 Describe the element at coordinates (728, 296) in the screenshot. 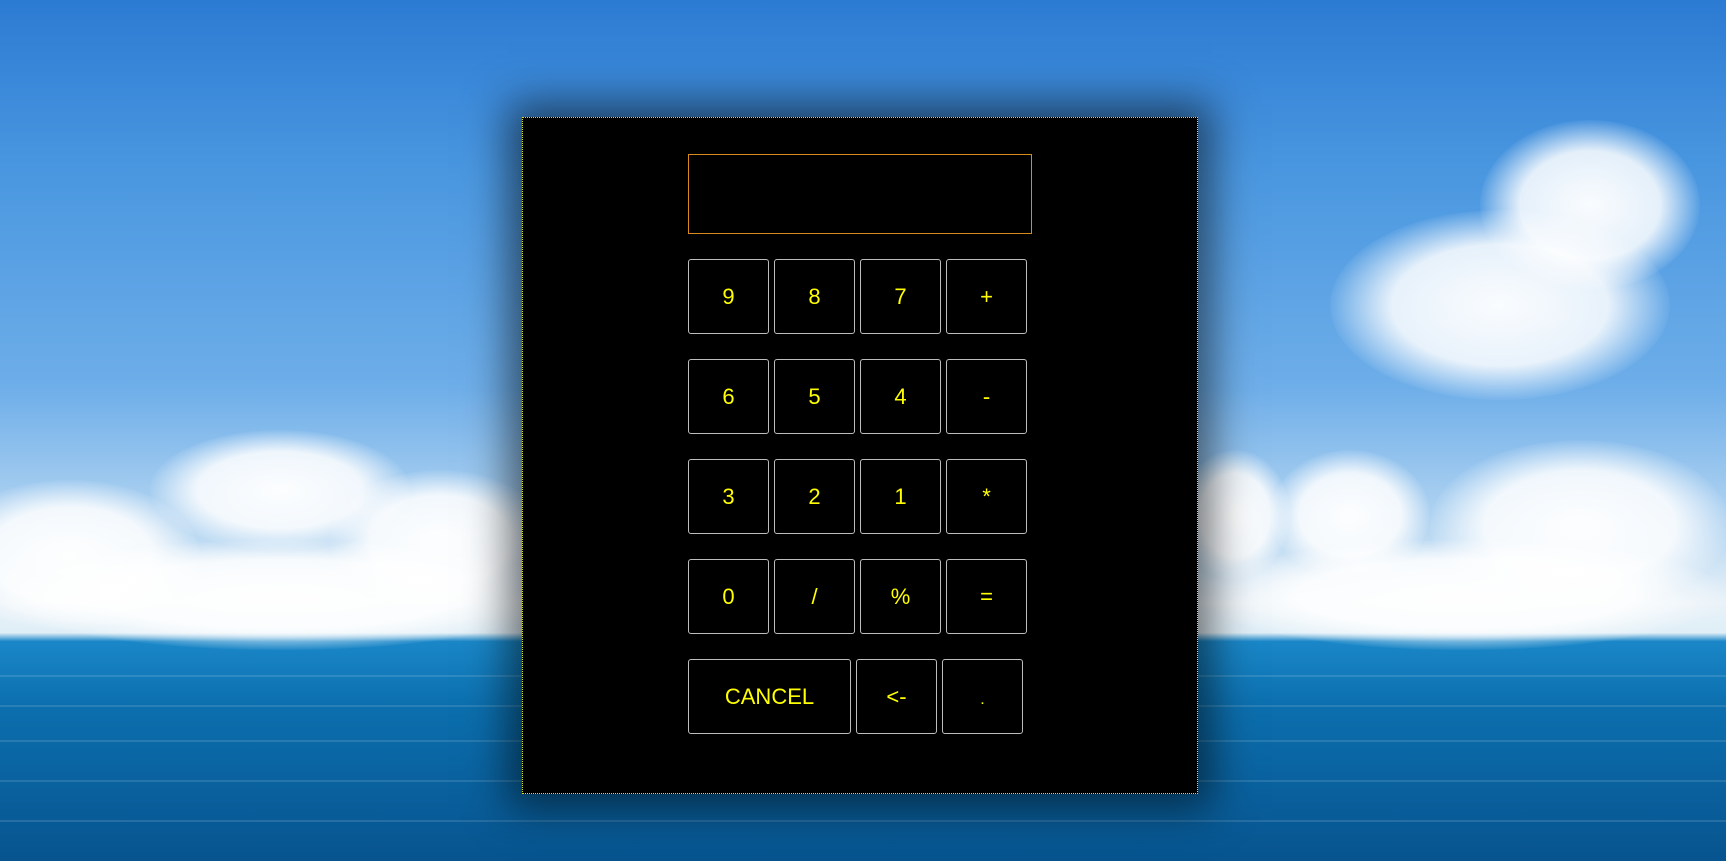

I see `key-9-button: 9` at that location.